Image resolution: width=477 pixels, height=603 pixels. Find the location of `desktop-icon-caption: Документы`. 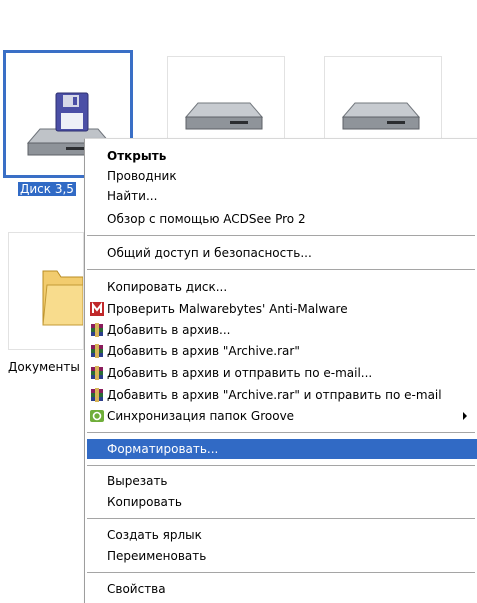

desktop-icon-caption: Документы is located at coordinates (44, 367).